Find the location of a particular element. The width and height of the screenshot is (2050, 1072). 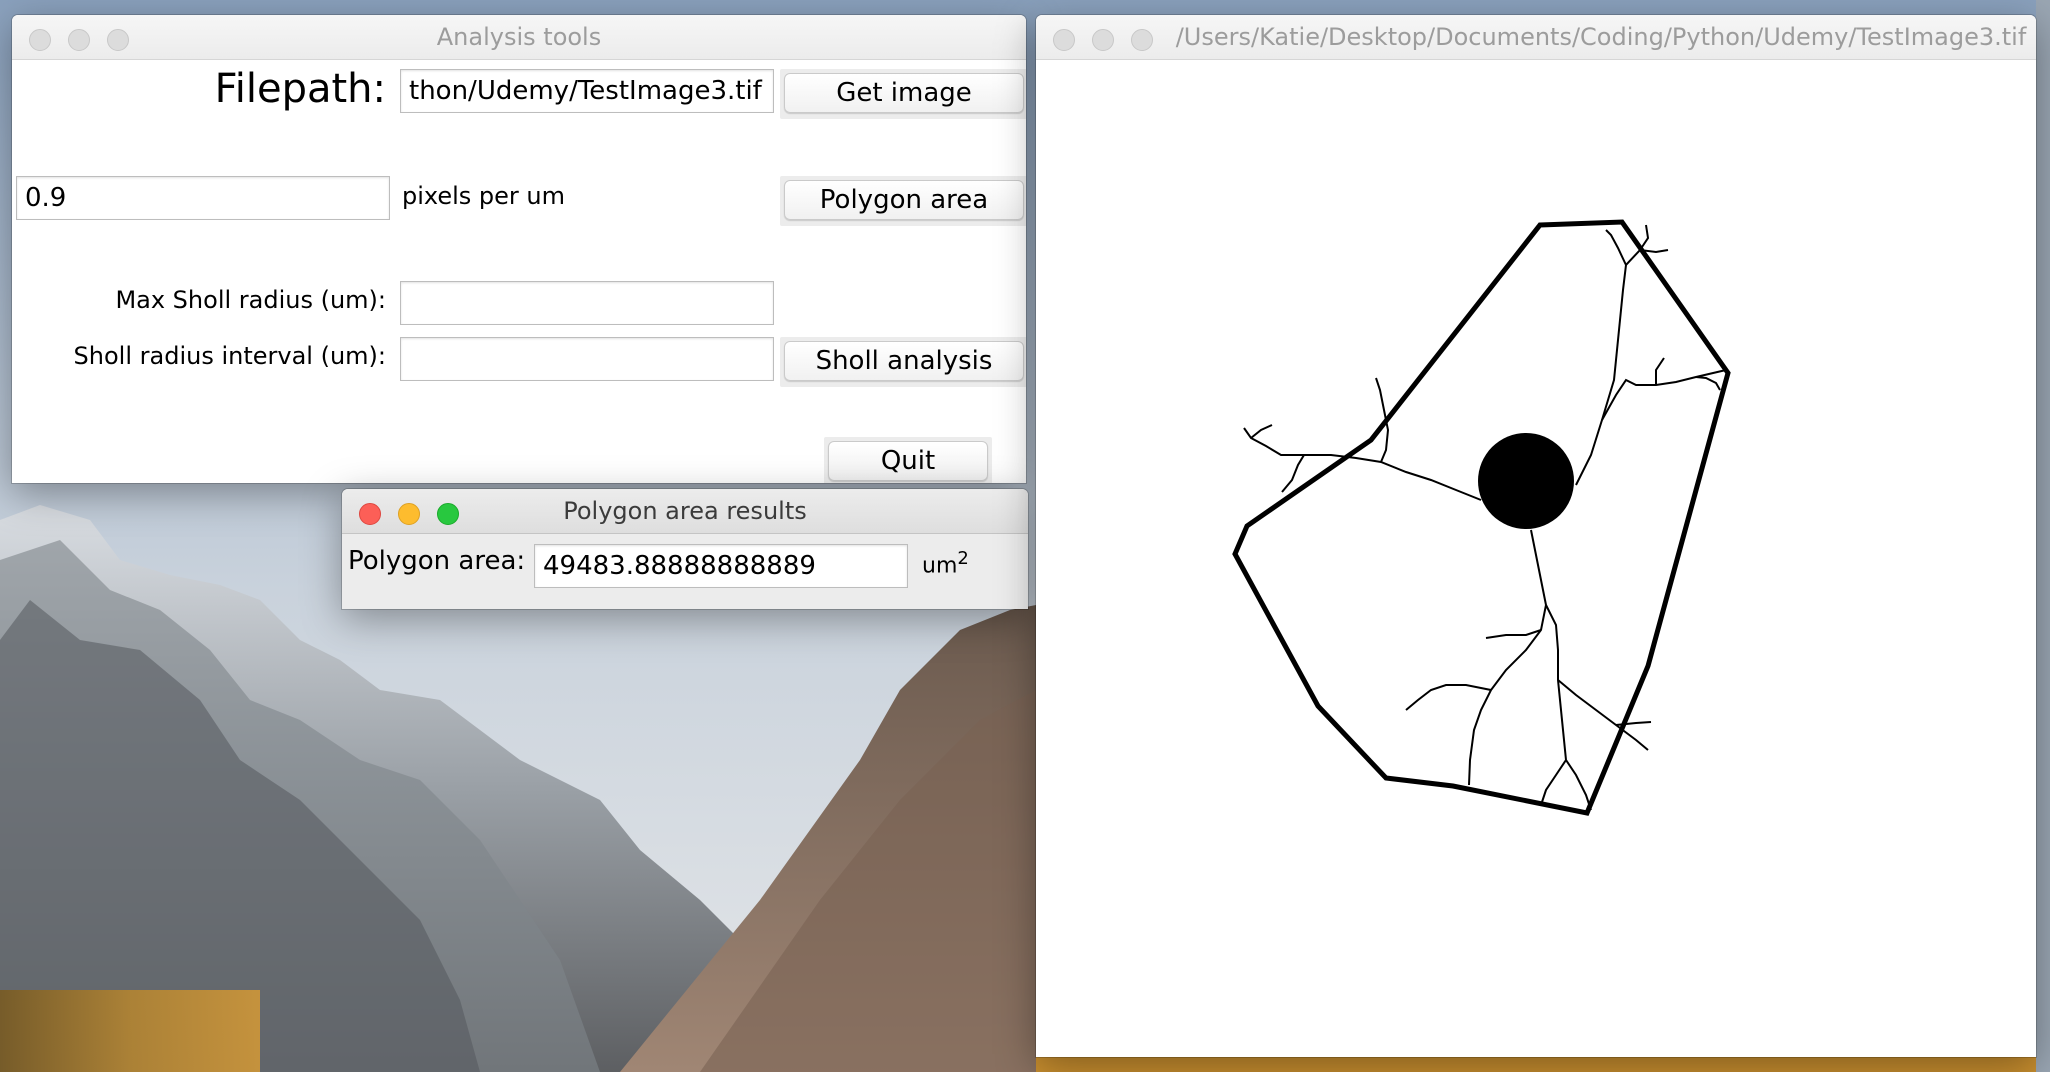

area-unit-exponent: 2 is located at coordinates (963, 558).